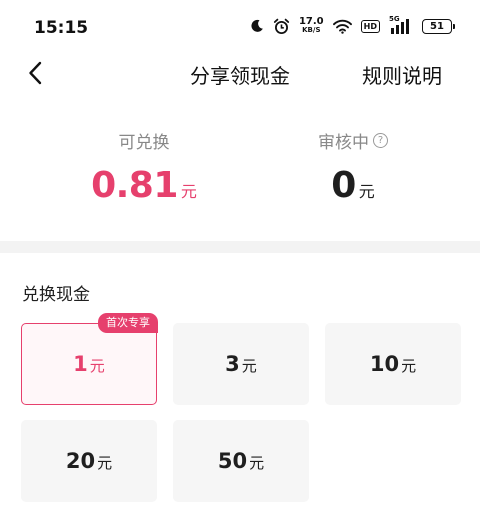  I want to click on option-1-yuan: 首次专享 1 元, so click(89, 359).